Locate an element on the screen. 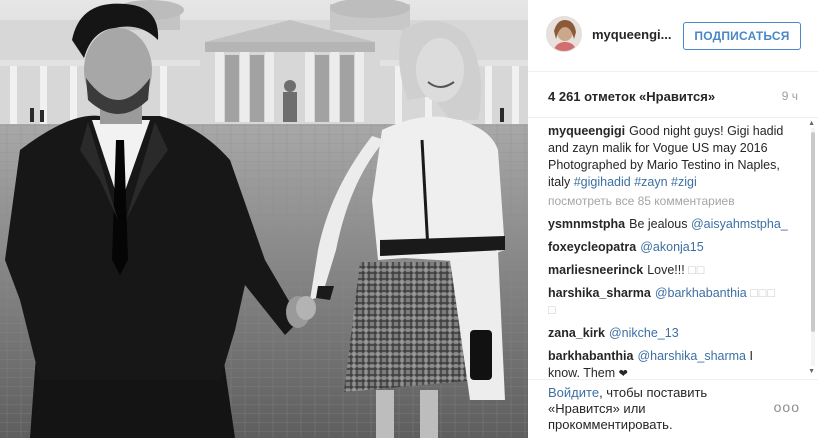  login-link: Войдите is located at coordinates (573, 392).